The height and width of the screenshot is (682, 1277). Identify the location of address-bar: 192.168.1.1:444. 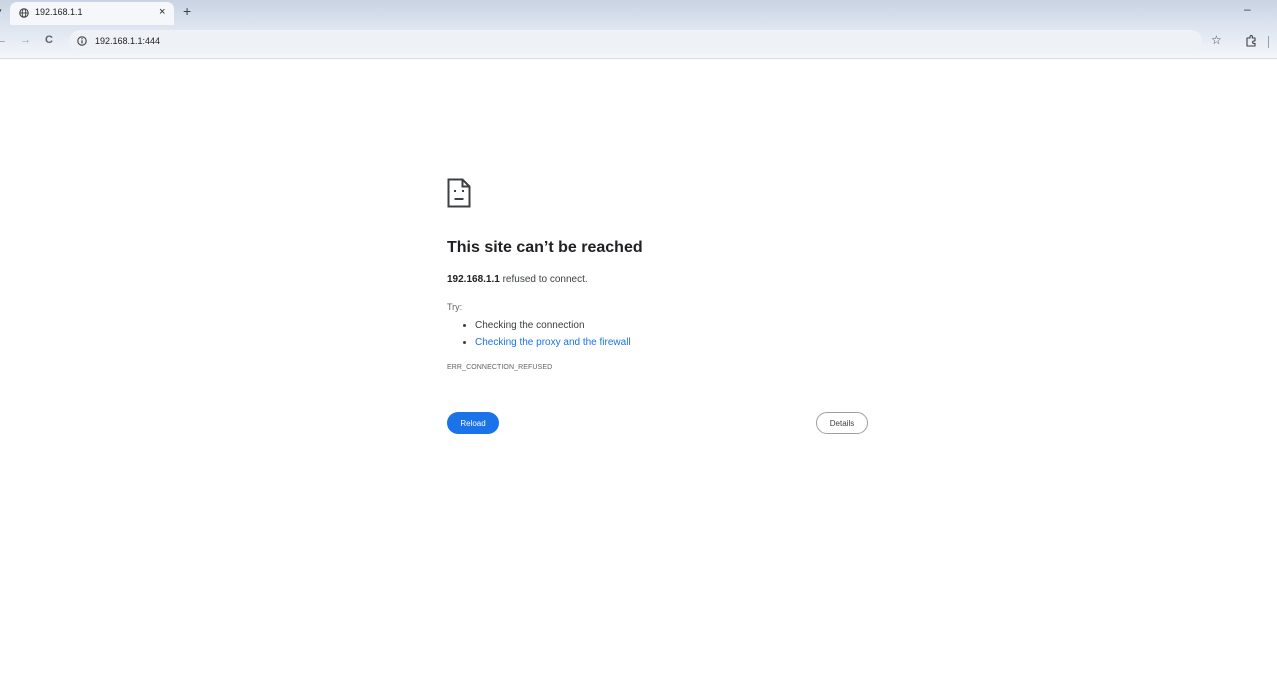
(635, 41).